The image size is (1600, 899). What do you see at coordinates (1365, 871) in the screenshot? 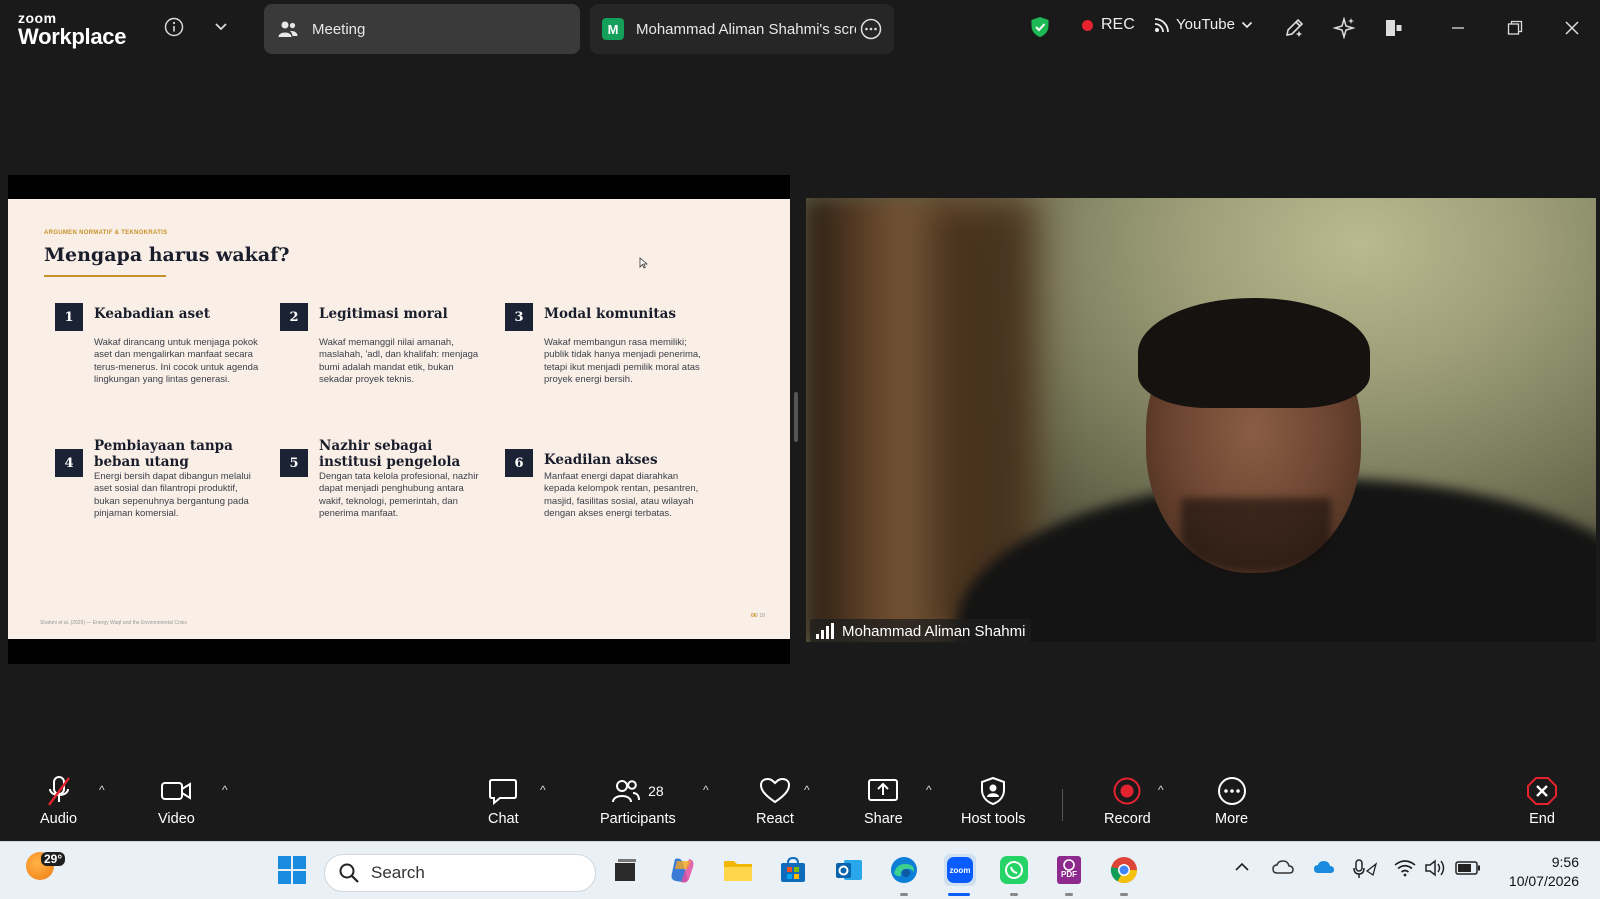
I see `microphone-in-use-icon` at bounding box center [1365, 871].